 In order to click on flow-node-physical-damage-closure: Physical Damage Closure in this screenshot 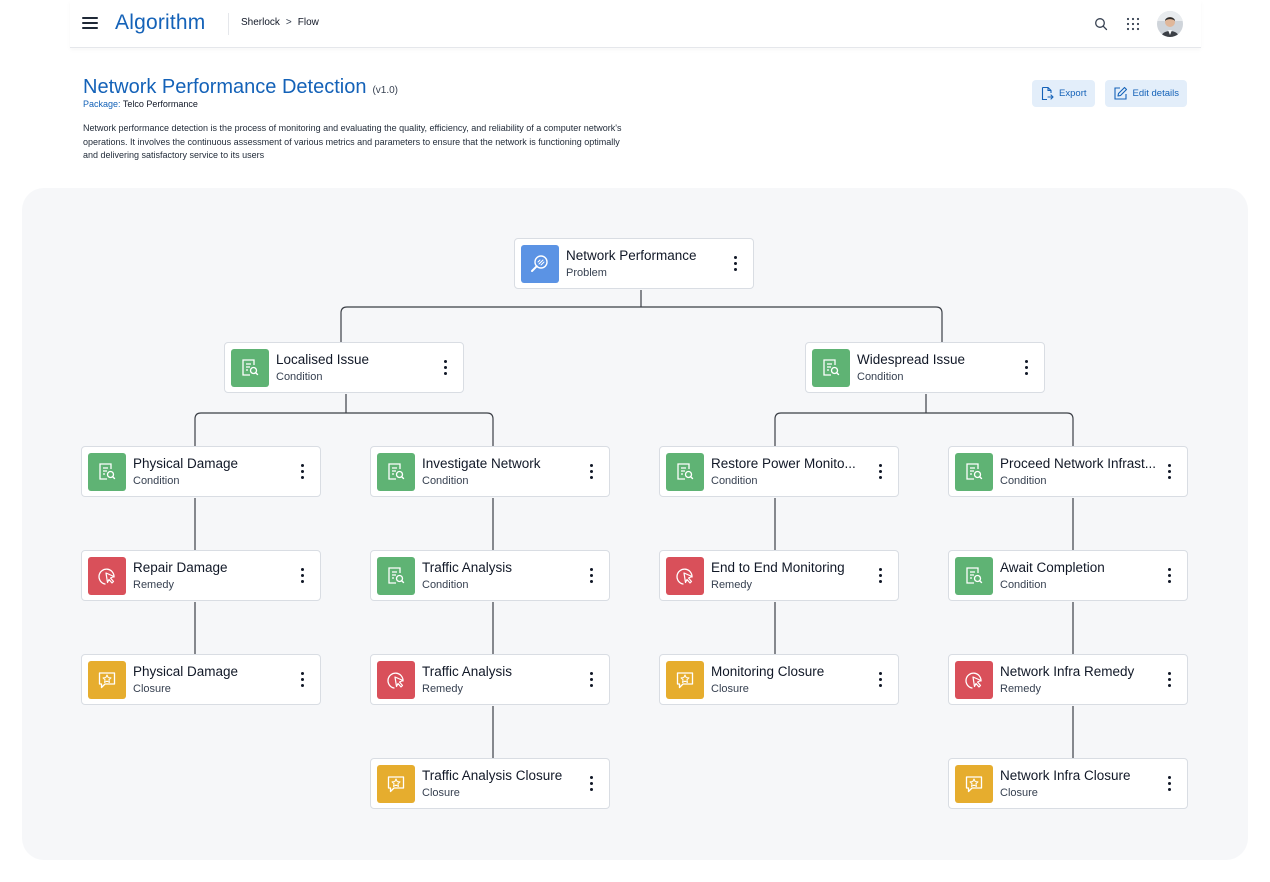, I will do `click(201, 679)`.